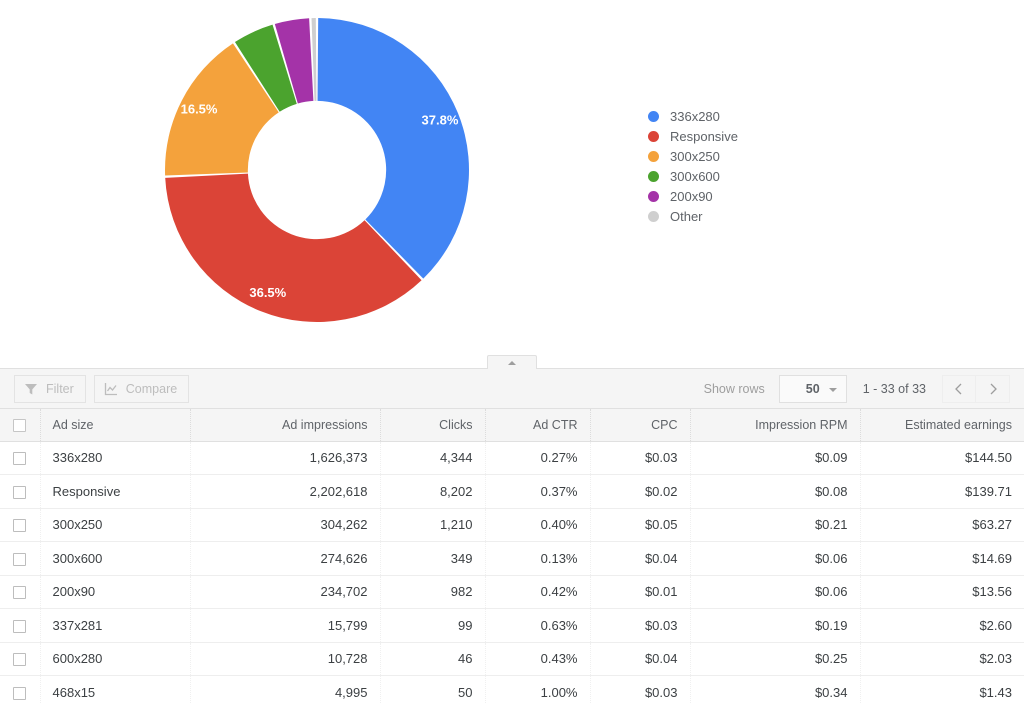 Image resolution: width=1024 pixels, height=704 pixels. Describe the element at coordinates (640, 425) in the screenshot. I see `column-header-cpc: CPC` at that location.